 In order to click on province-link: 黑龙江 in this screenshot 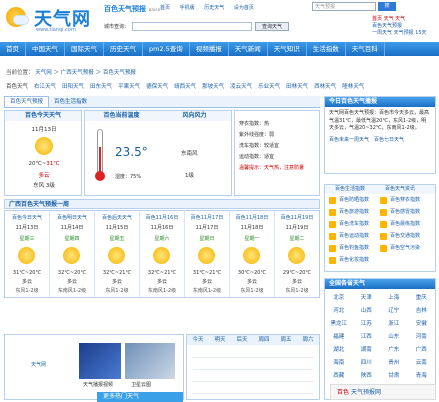, I will do `click(339, 323)`.